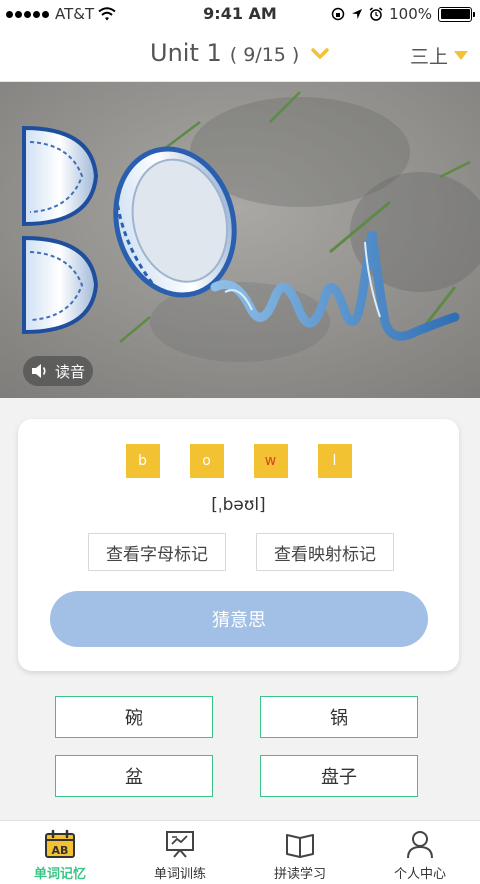 This screenshot has width=480, height=884. I want to click on header: Unit 1 ( 9/15 ) 三上, so click(240, 55).